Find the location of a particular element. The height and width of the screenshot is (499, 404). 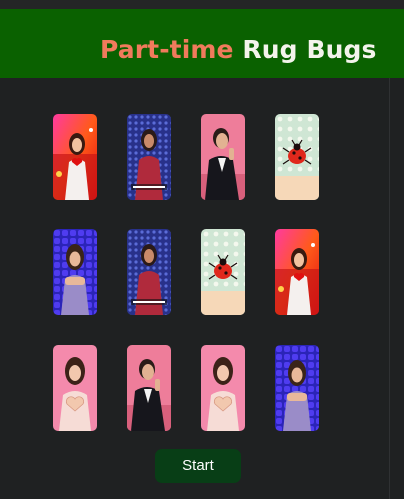

scrollbar-track is located at coordinates (389, 288).